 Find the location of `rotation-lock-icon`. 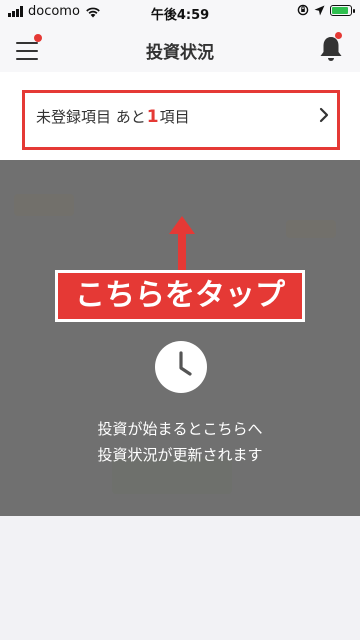

rotation-lock-icon is located at coordinates (303, 10).